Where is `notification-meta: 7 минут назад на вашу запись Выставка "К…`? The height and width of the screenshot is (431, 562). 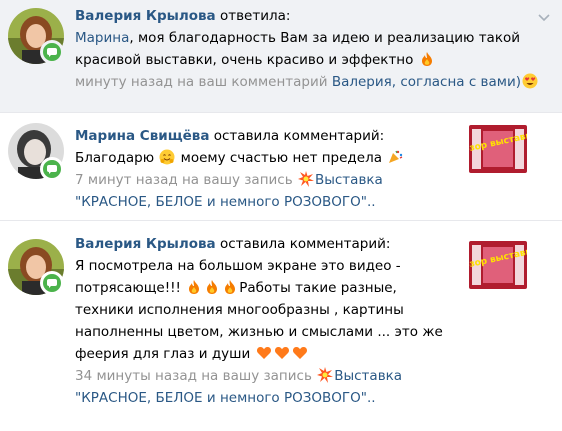
notification-meta: 7 минут назад на вашу запись Выставка "К… is located at coordinates (265, 191).